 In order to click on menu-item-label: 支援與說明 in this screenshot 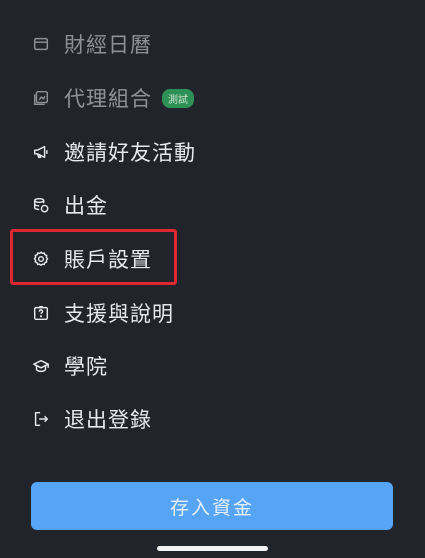, I will do `click(119, 314)`.